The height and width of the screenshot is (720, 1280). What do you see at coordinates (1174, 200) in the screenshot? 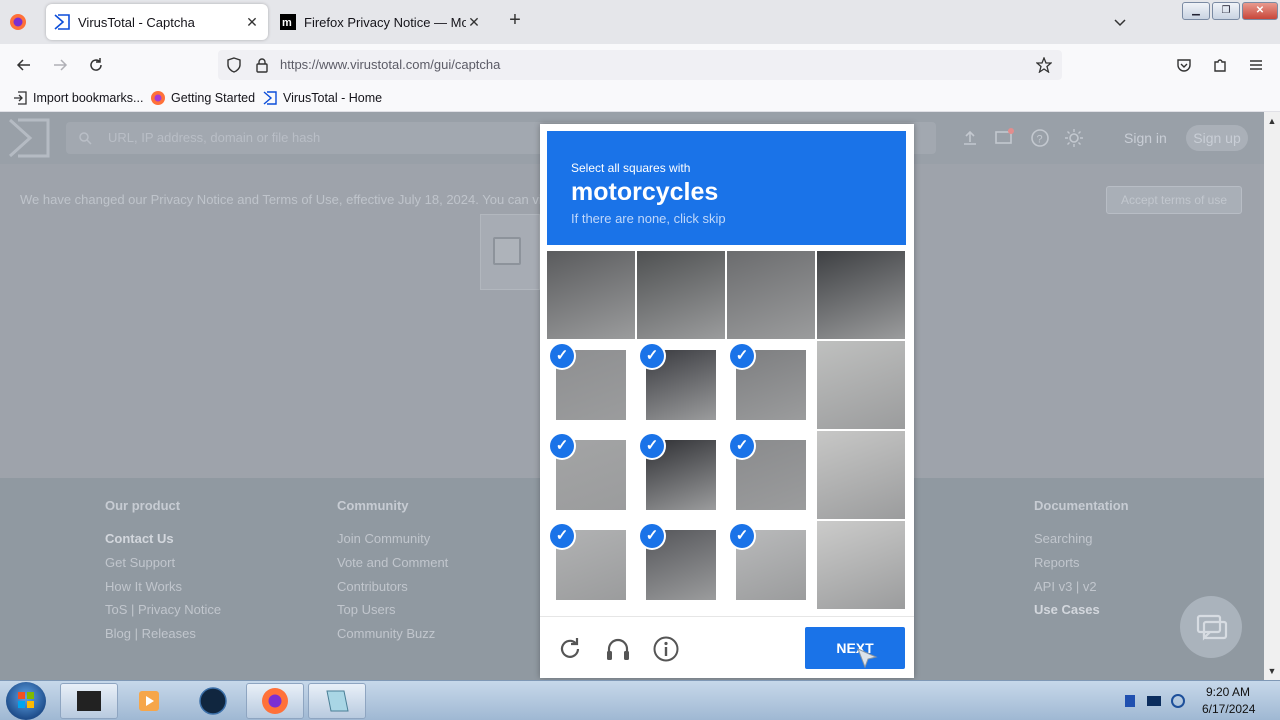
I see `accept-terms-button: Accept terms of use` at bounding box center [1174, 200].